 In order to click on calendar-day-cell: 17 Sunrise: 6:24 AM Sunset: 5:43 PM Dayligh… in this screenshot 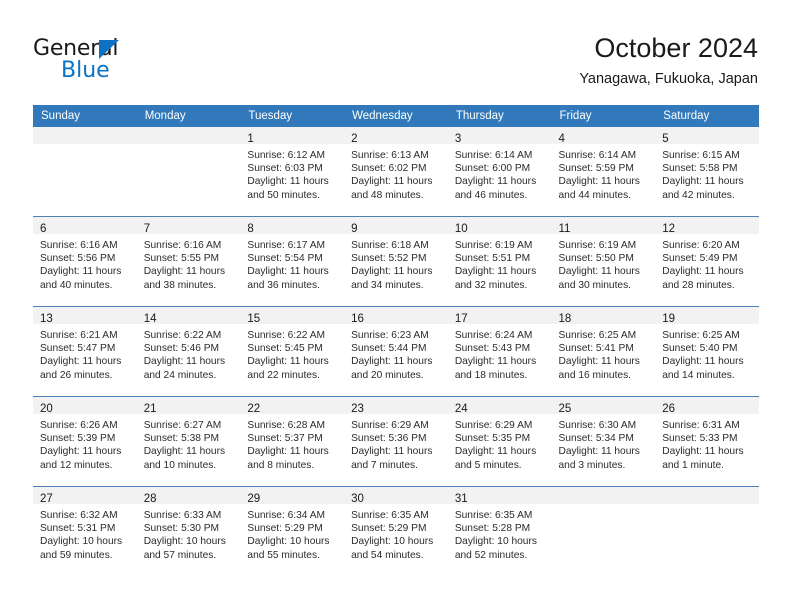, I will do `click(499, 351)`.